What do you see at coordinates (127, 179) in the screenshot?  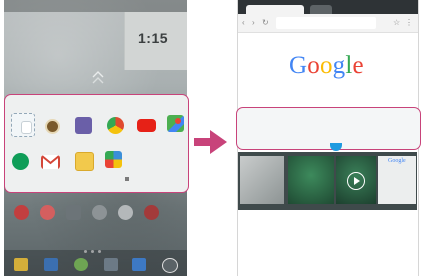 I see `more-indicator-icon` at bounding box center [127, 179].